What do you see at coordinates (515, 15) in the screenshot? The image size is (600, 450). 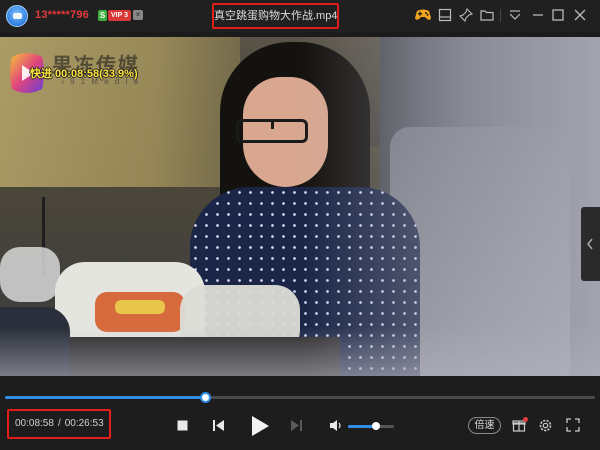 I see `dropdown-menu-icon` at bounding box center [515, 15].